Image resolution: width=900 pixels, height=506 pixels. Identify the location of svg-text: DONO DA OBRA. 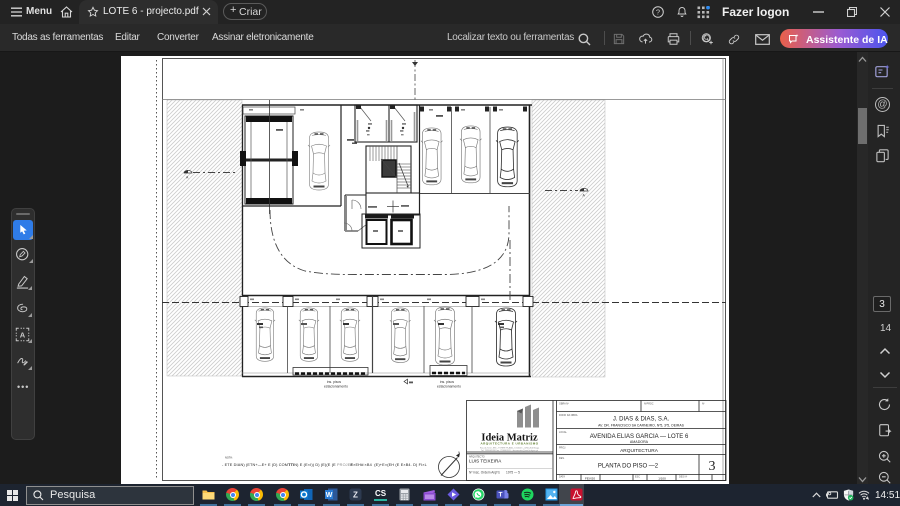
(568, 415).